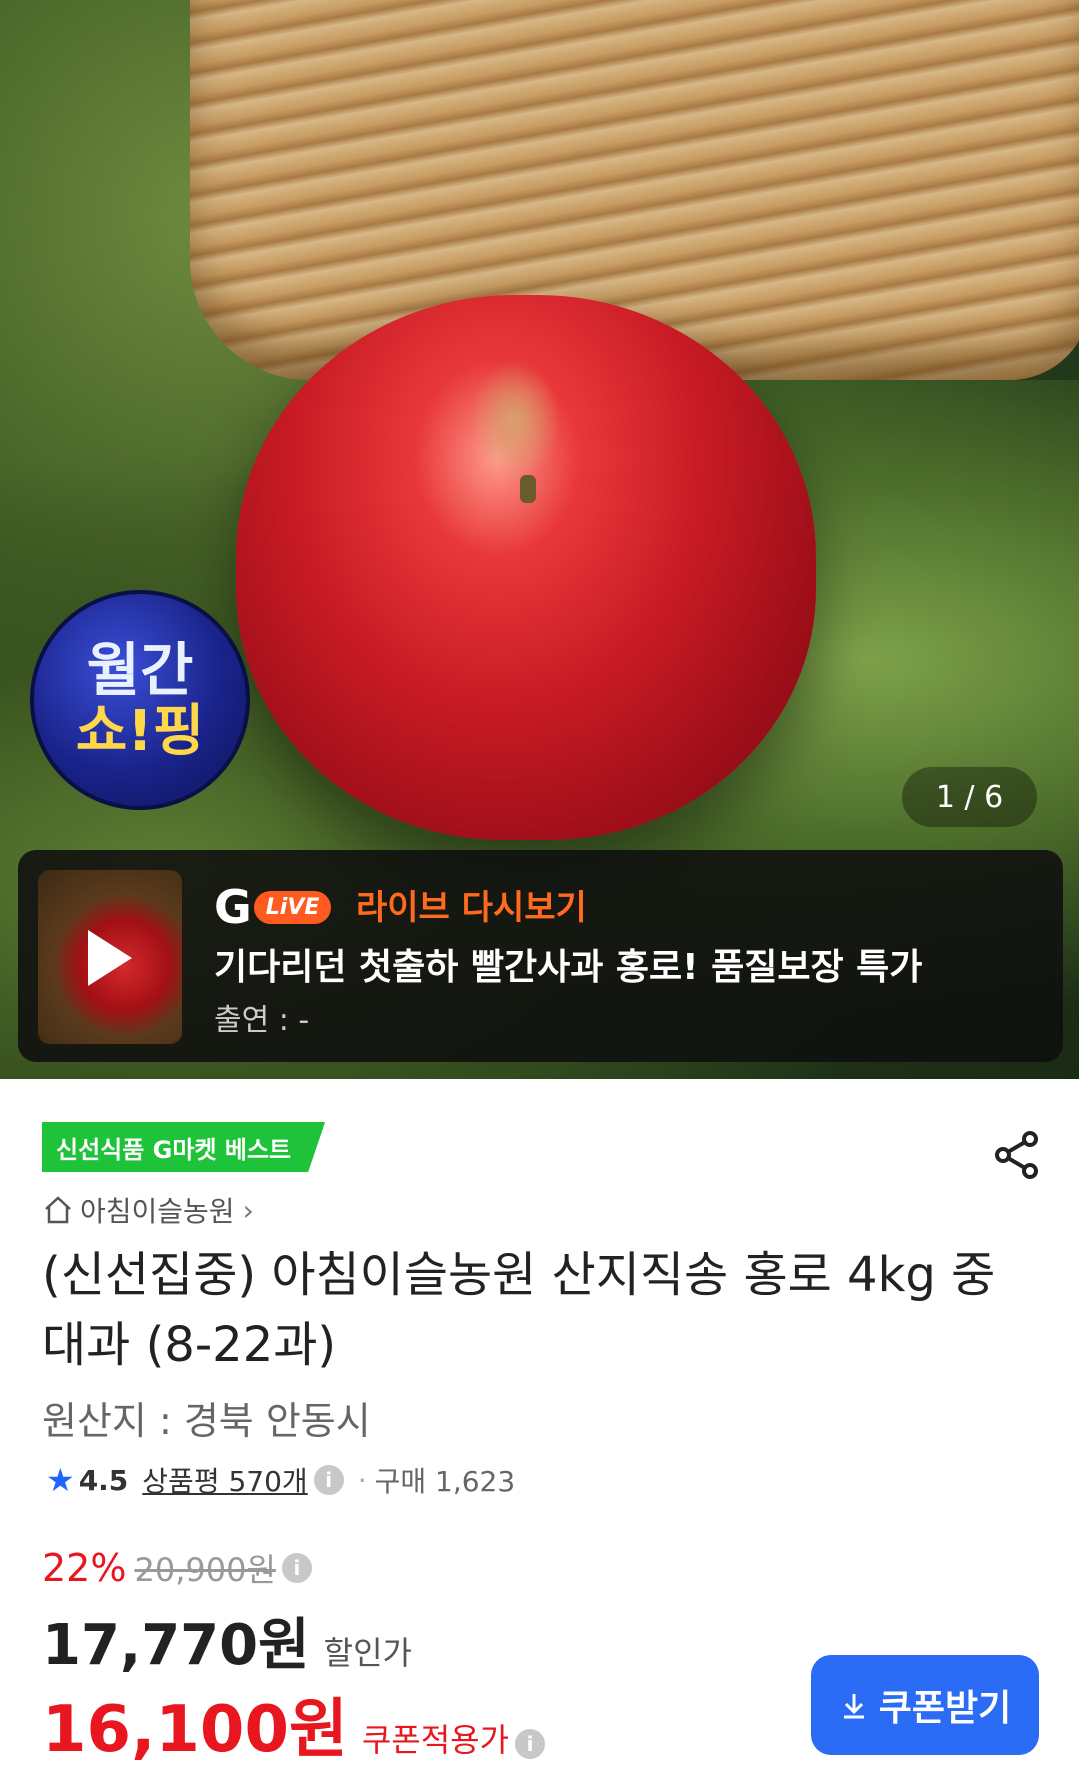 This screenshot has height=1785, width=1079. What do you see at coordinates (969, 797) in the screenshot?
I see `image-pager: 1 / 6` at bounding box center [969, 797].